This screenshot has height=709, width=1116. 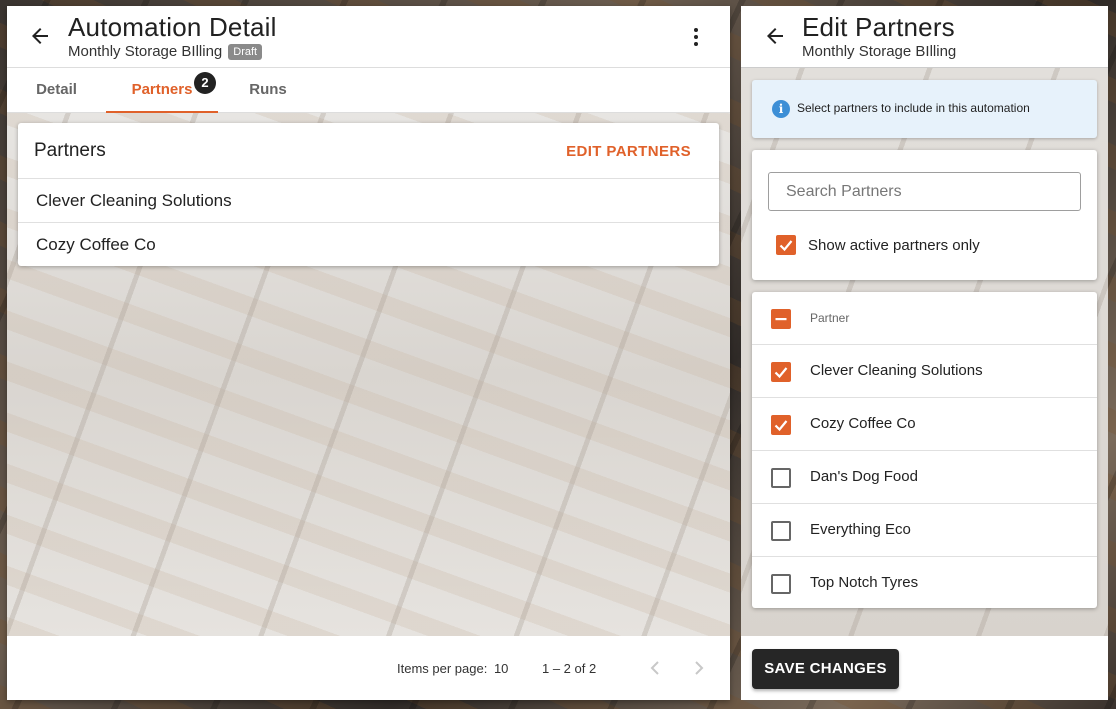 I want to click on automation-name: Monthly Storage BIlling, so click(x=145, y=51).